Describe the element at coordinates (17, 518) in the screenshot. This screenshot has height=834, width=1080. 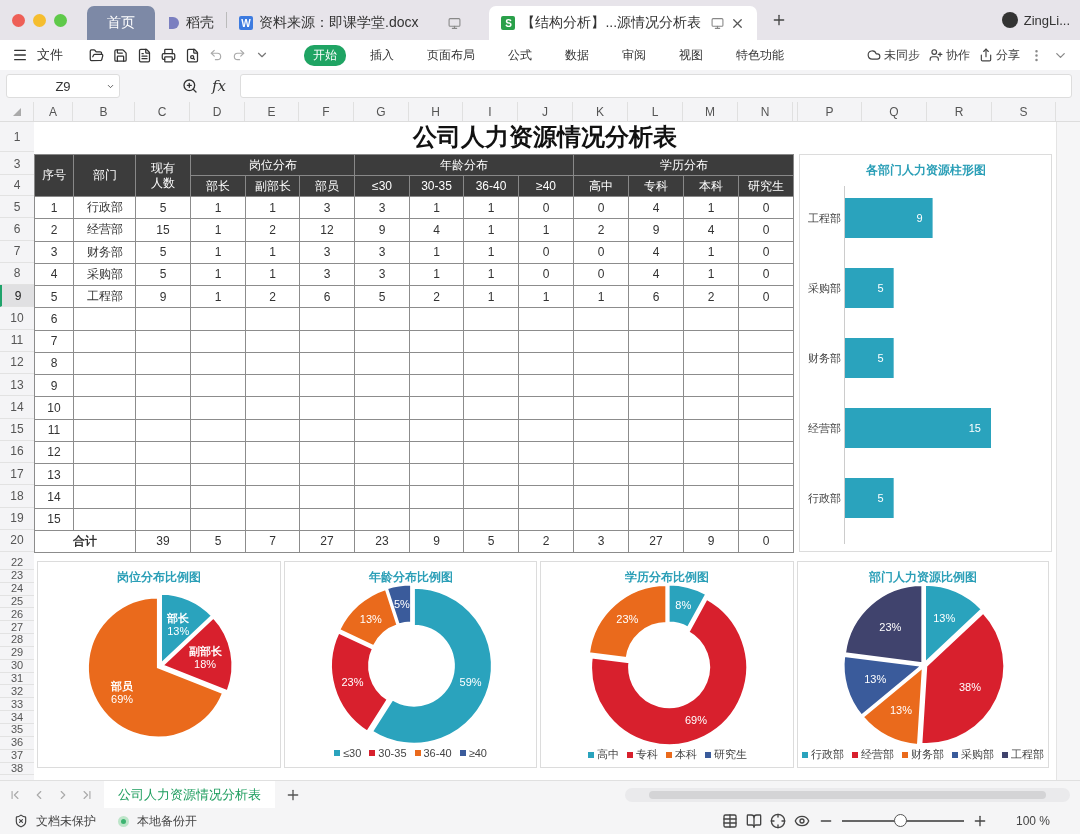
I see `row-header: 19` at that location.